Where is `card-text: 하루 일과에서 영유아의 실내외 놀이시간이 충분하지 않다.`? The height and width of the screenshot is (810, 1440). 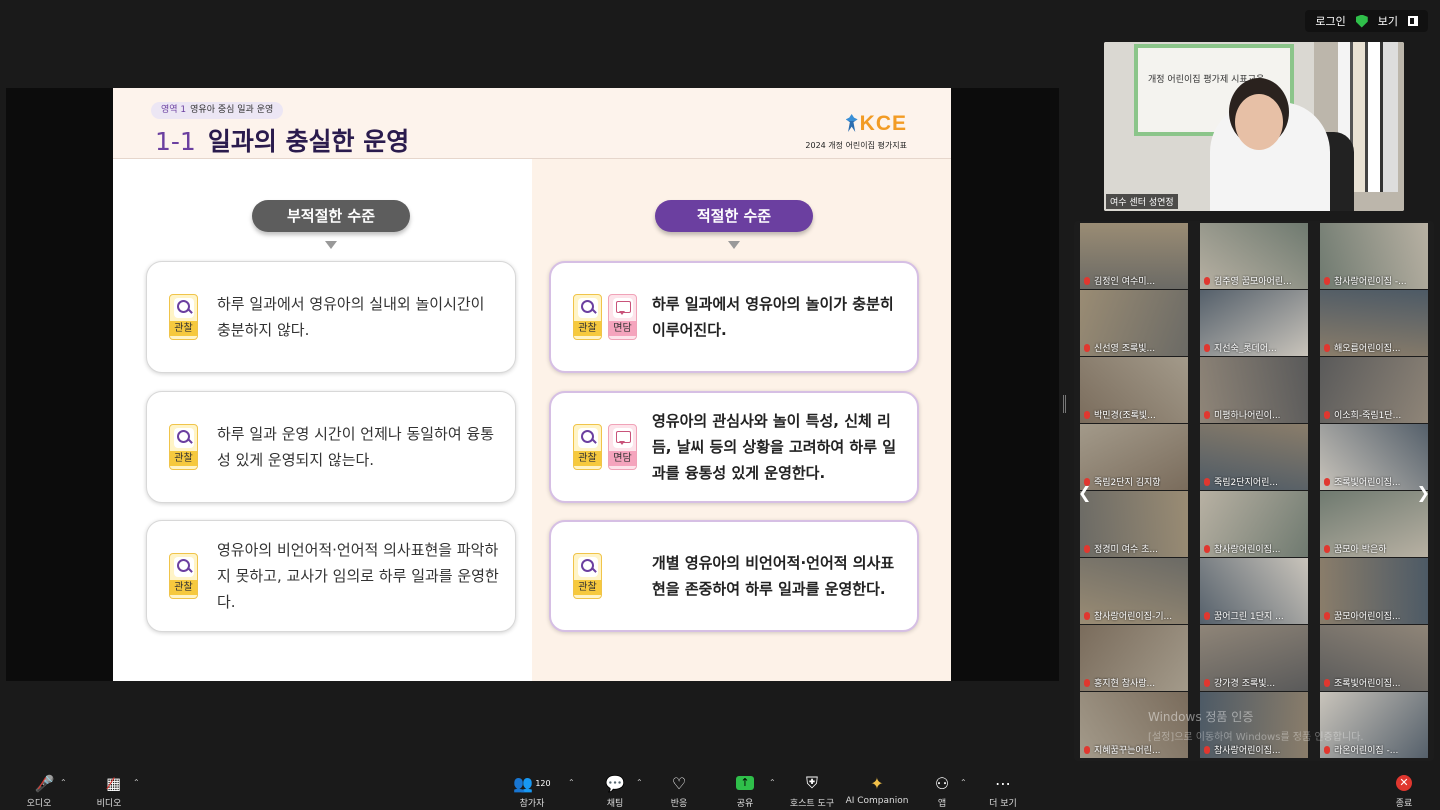 card-text: 하루 일과에서 영유아의 실내외 놀이시간이 충분하지 않다. is located at coordinates (351, 317).